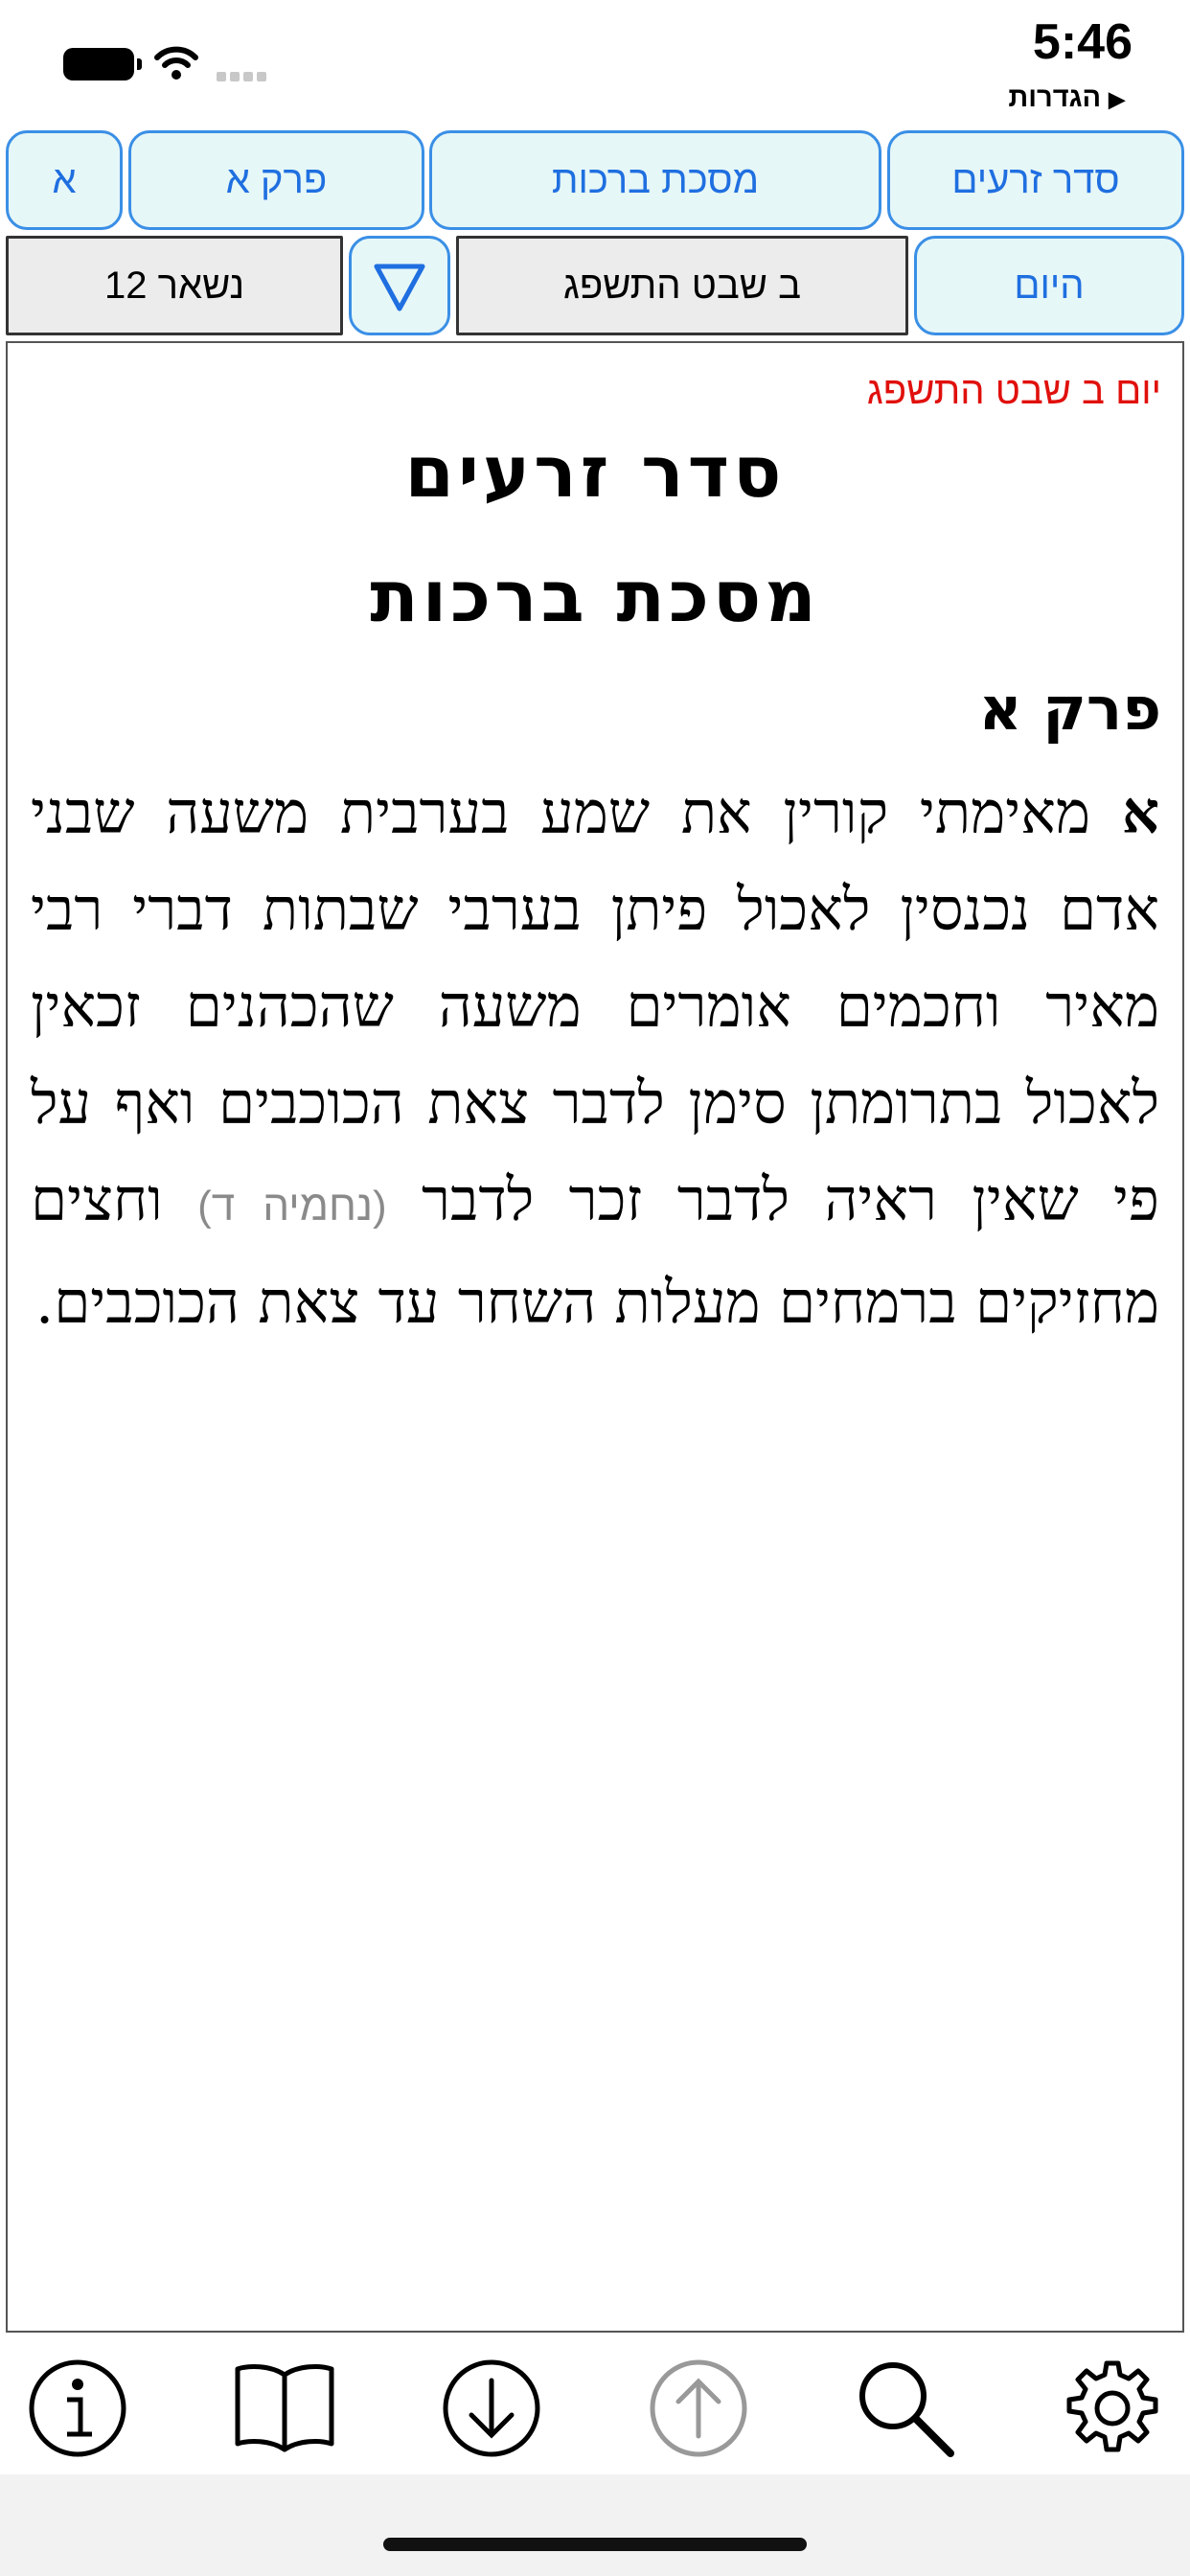 This screenshot has height=2576, width=1190. Describe the element at coordinates (595, 472) in the screenshot. I see `seder-heading: סדר זרעים` at that location.